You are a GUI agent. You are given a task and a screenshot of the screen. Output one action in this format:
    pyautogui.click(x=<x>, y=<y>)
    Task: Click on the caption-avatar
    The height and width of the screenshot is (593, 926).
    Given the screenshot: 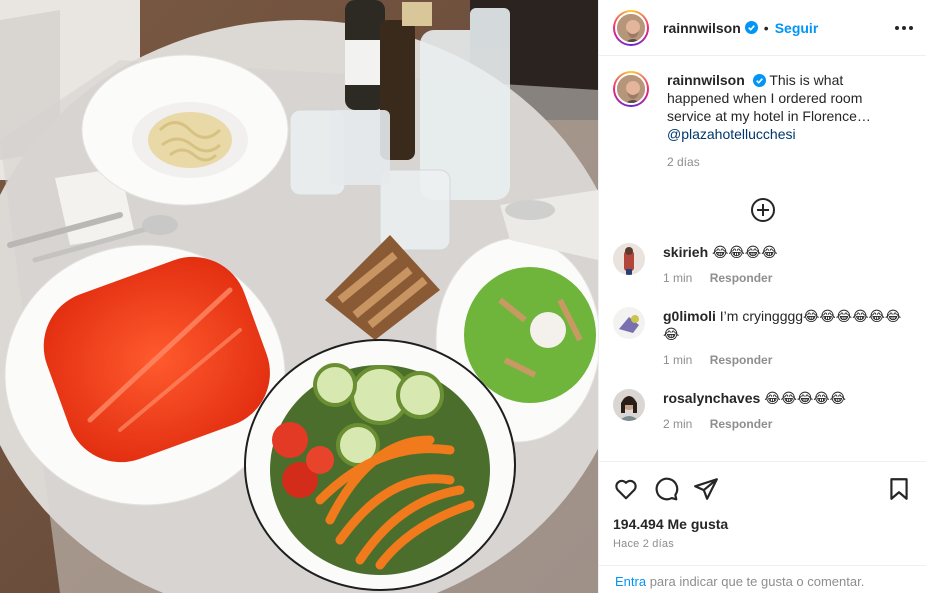 What is the action you would take?
    pyautogui.click(x=631, y=89)
    